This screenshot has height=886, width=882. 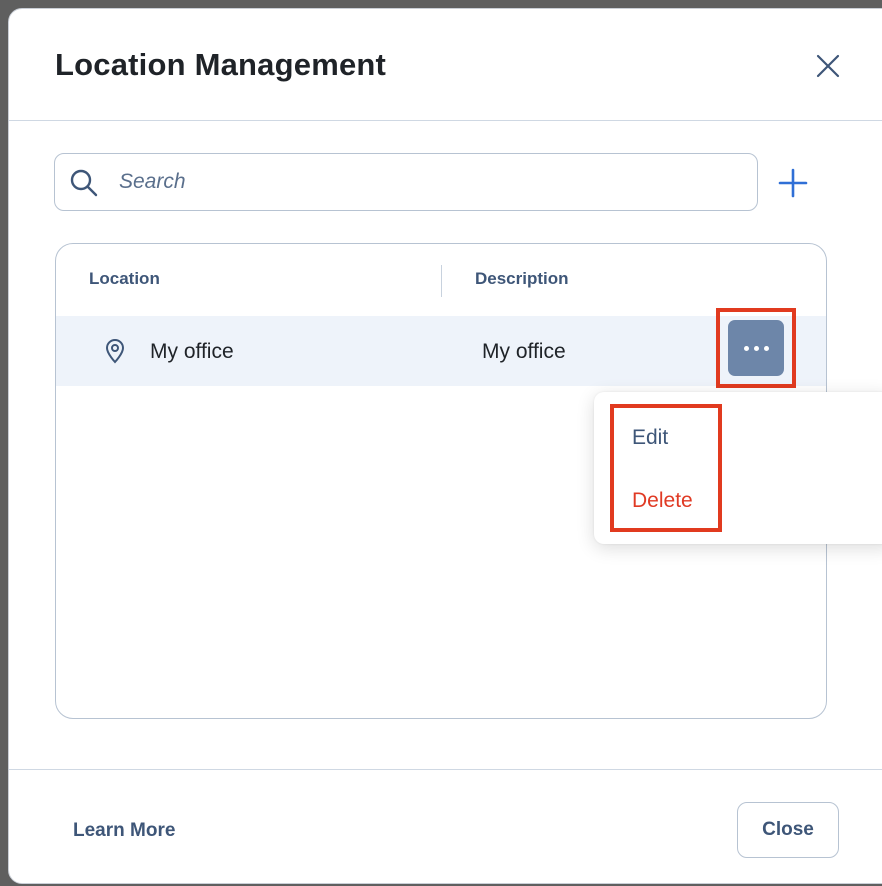 I want to click on row-actions-button, so click(x=756, y=348).